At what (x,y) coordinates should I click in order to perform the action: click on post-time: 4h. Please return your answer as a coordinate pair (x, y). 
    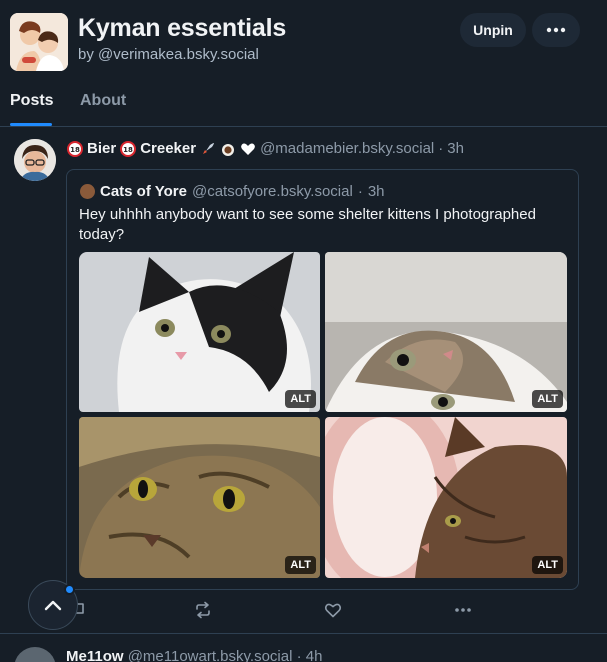
    Looking at the image, I should click on (314, 655).